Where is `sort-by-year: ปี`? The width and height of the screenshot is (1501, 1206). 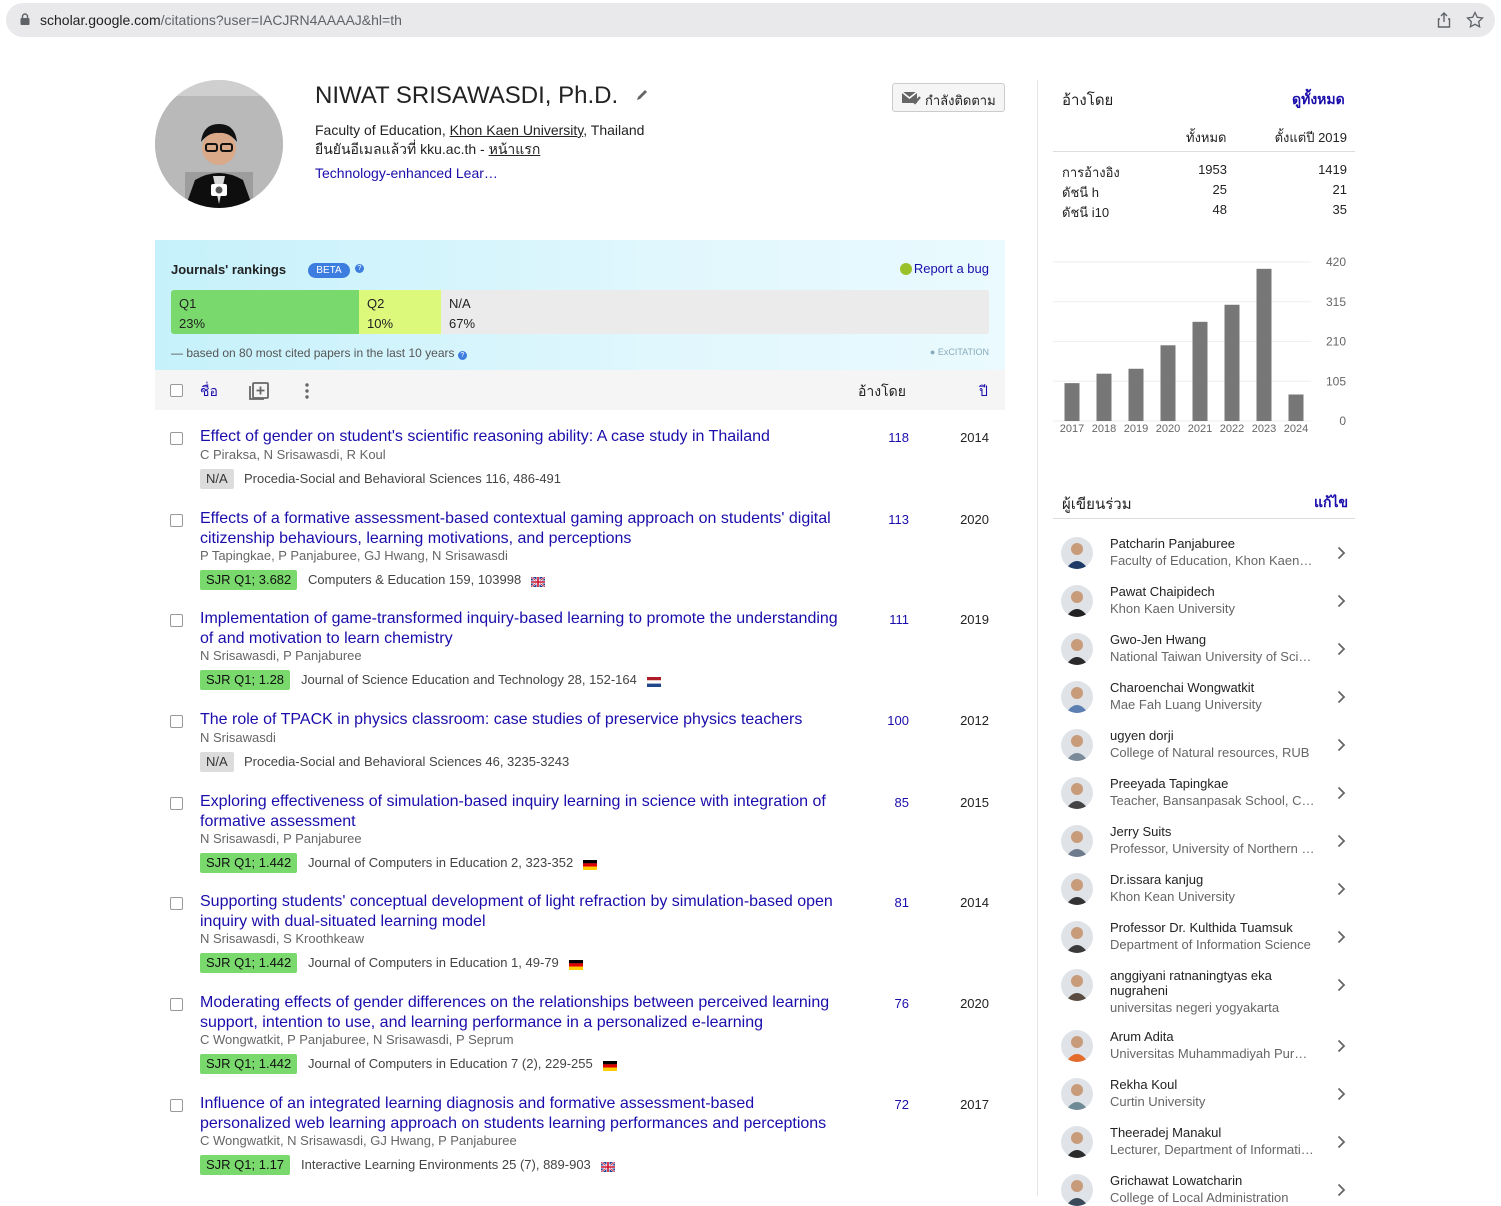
sort-by-year: ปี is located at coordinates (983, 392).